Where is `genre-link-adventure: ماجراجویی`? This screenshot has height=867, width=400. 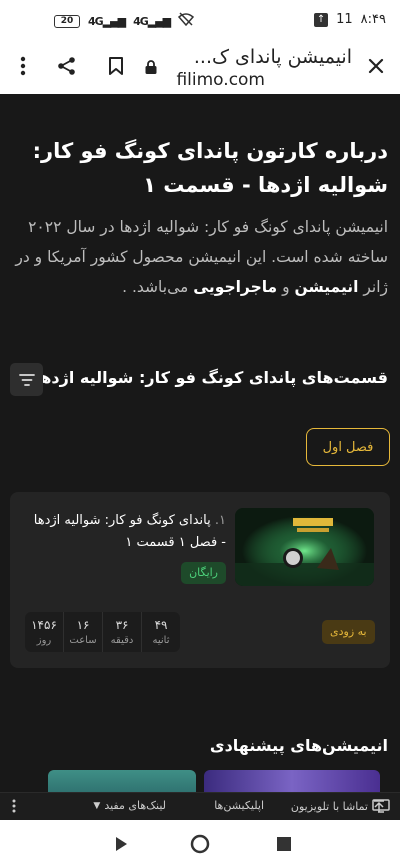
genre-link-adventure: ماجراجویی is located at coordinates (235, 287).